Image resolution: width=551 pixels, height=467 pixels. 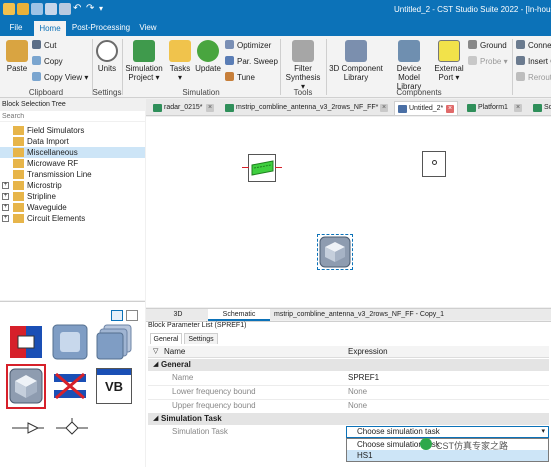 What do you see at coordinates (348, 419) in the screenshot?
I see `section-simulation-task: ◢ Simulation Task` at bounding box center [348, 419].